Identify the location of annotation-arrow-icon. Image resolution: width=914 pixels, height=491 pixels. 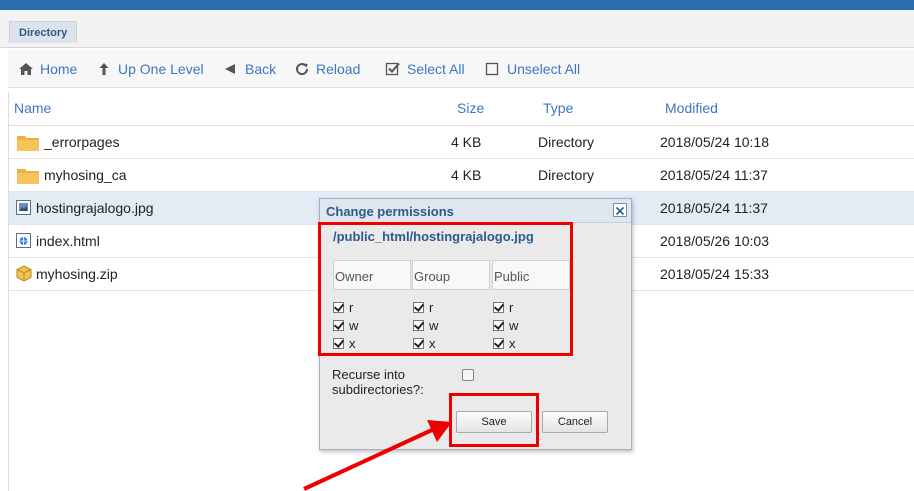
(377, 455).